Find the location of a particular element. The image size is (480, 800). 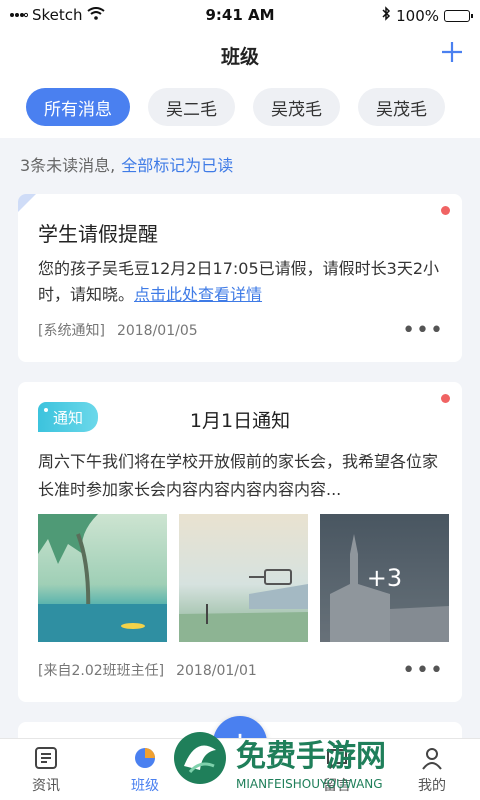

chip-all-messages: 所有消息 is located at coordinates (78, 107).